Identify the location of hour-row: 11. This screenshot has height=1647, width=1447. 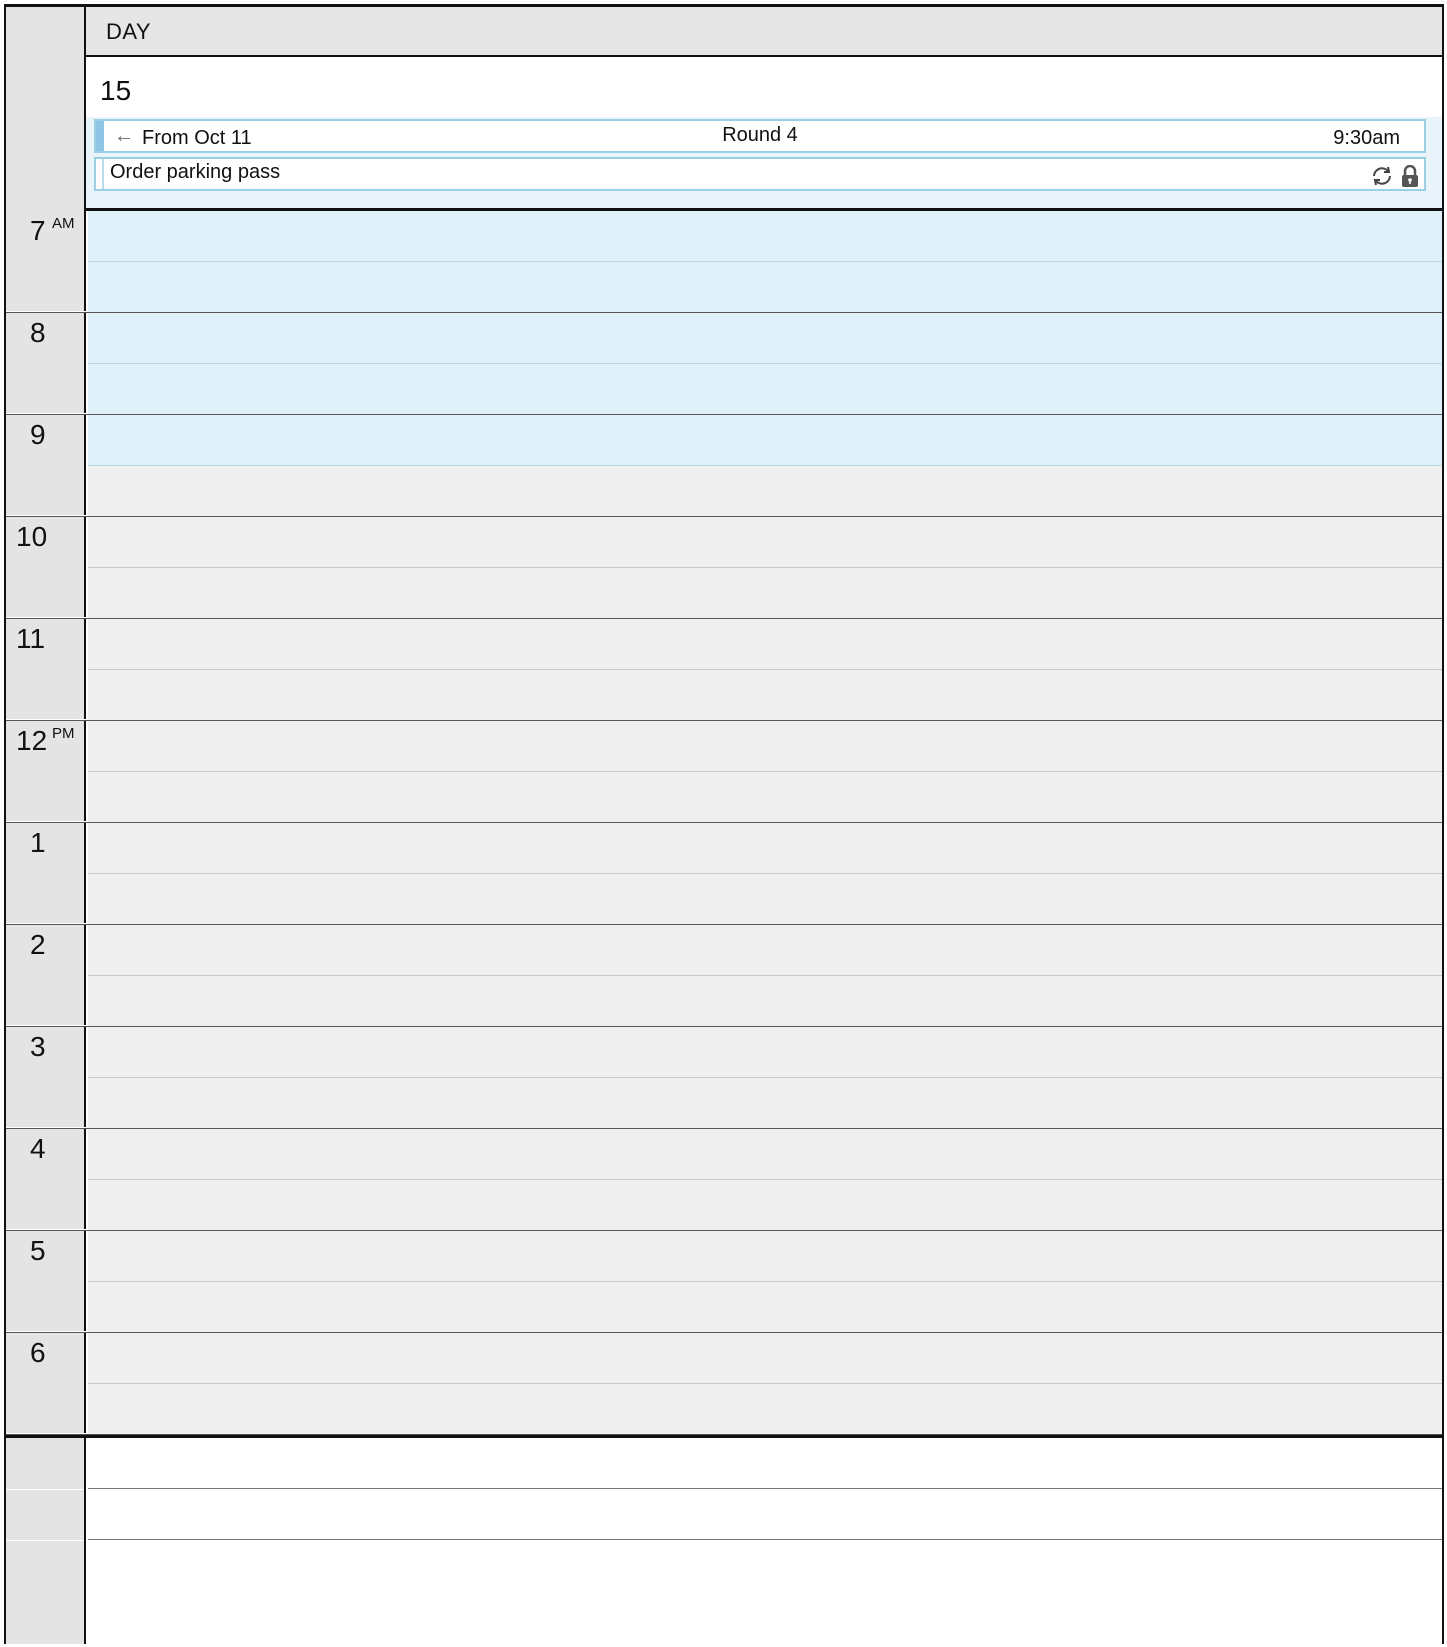
(724, 670).